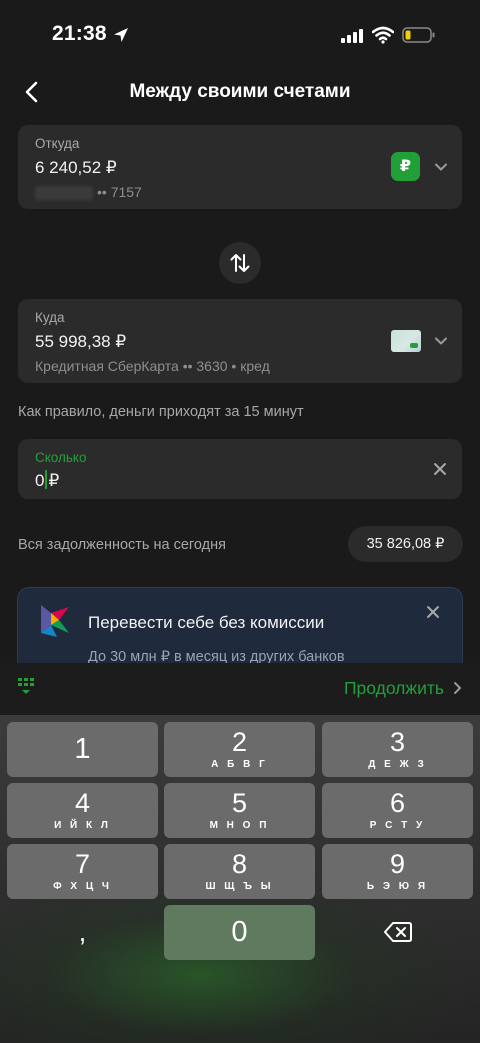  I want to click on to-balance: 55 998,38 ₽, so click(81, 341).